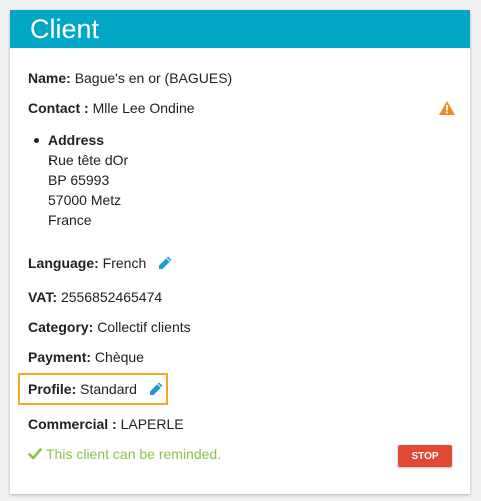 The width and height of the screenshot is (481, 501). Describe the element at coordinates (119, 357) in the screenshot. I see `payment-value: Chèque` at that location.